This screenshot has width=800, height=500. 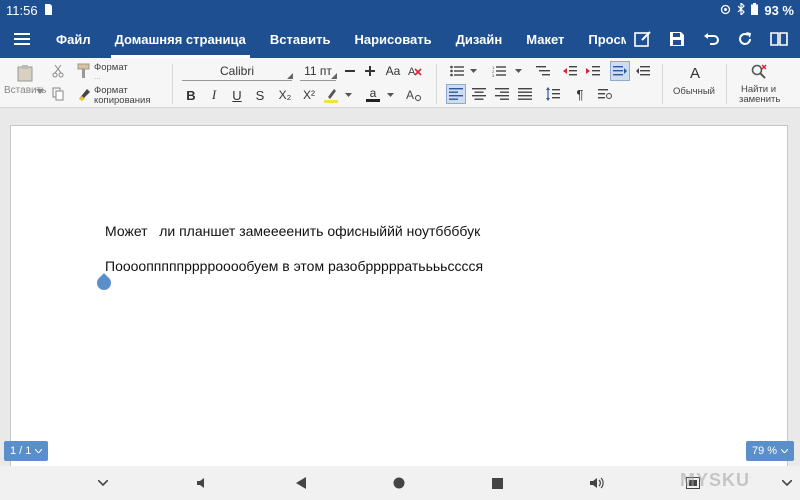 I want to click on status-bar: 11:56 93 %, so click(x=400, y=10).